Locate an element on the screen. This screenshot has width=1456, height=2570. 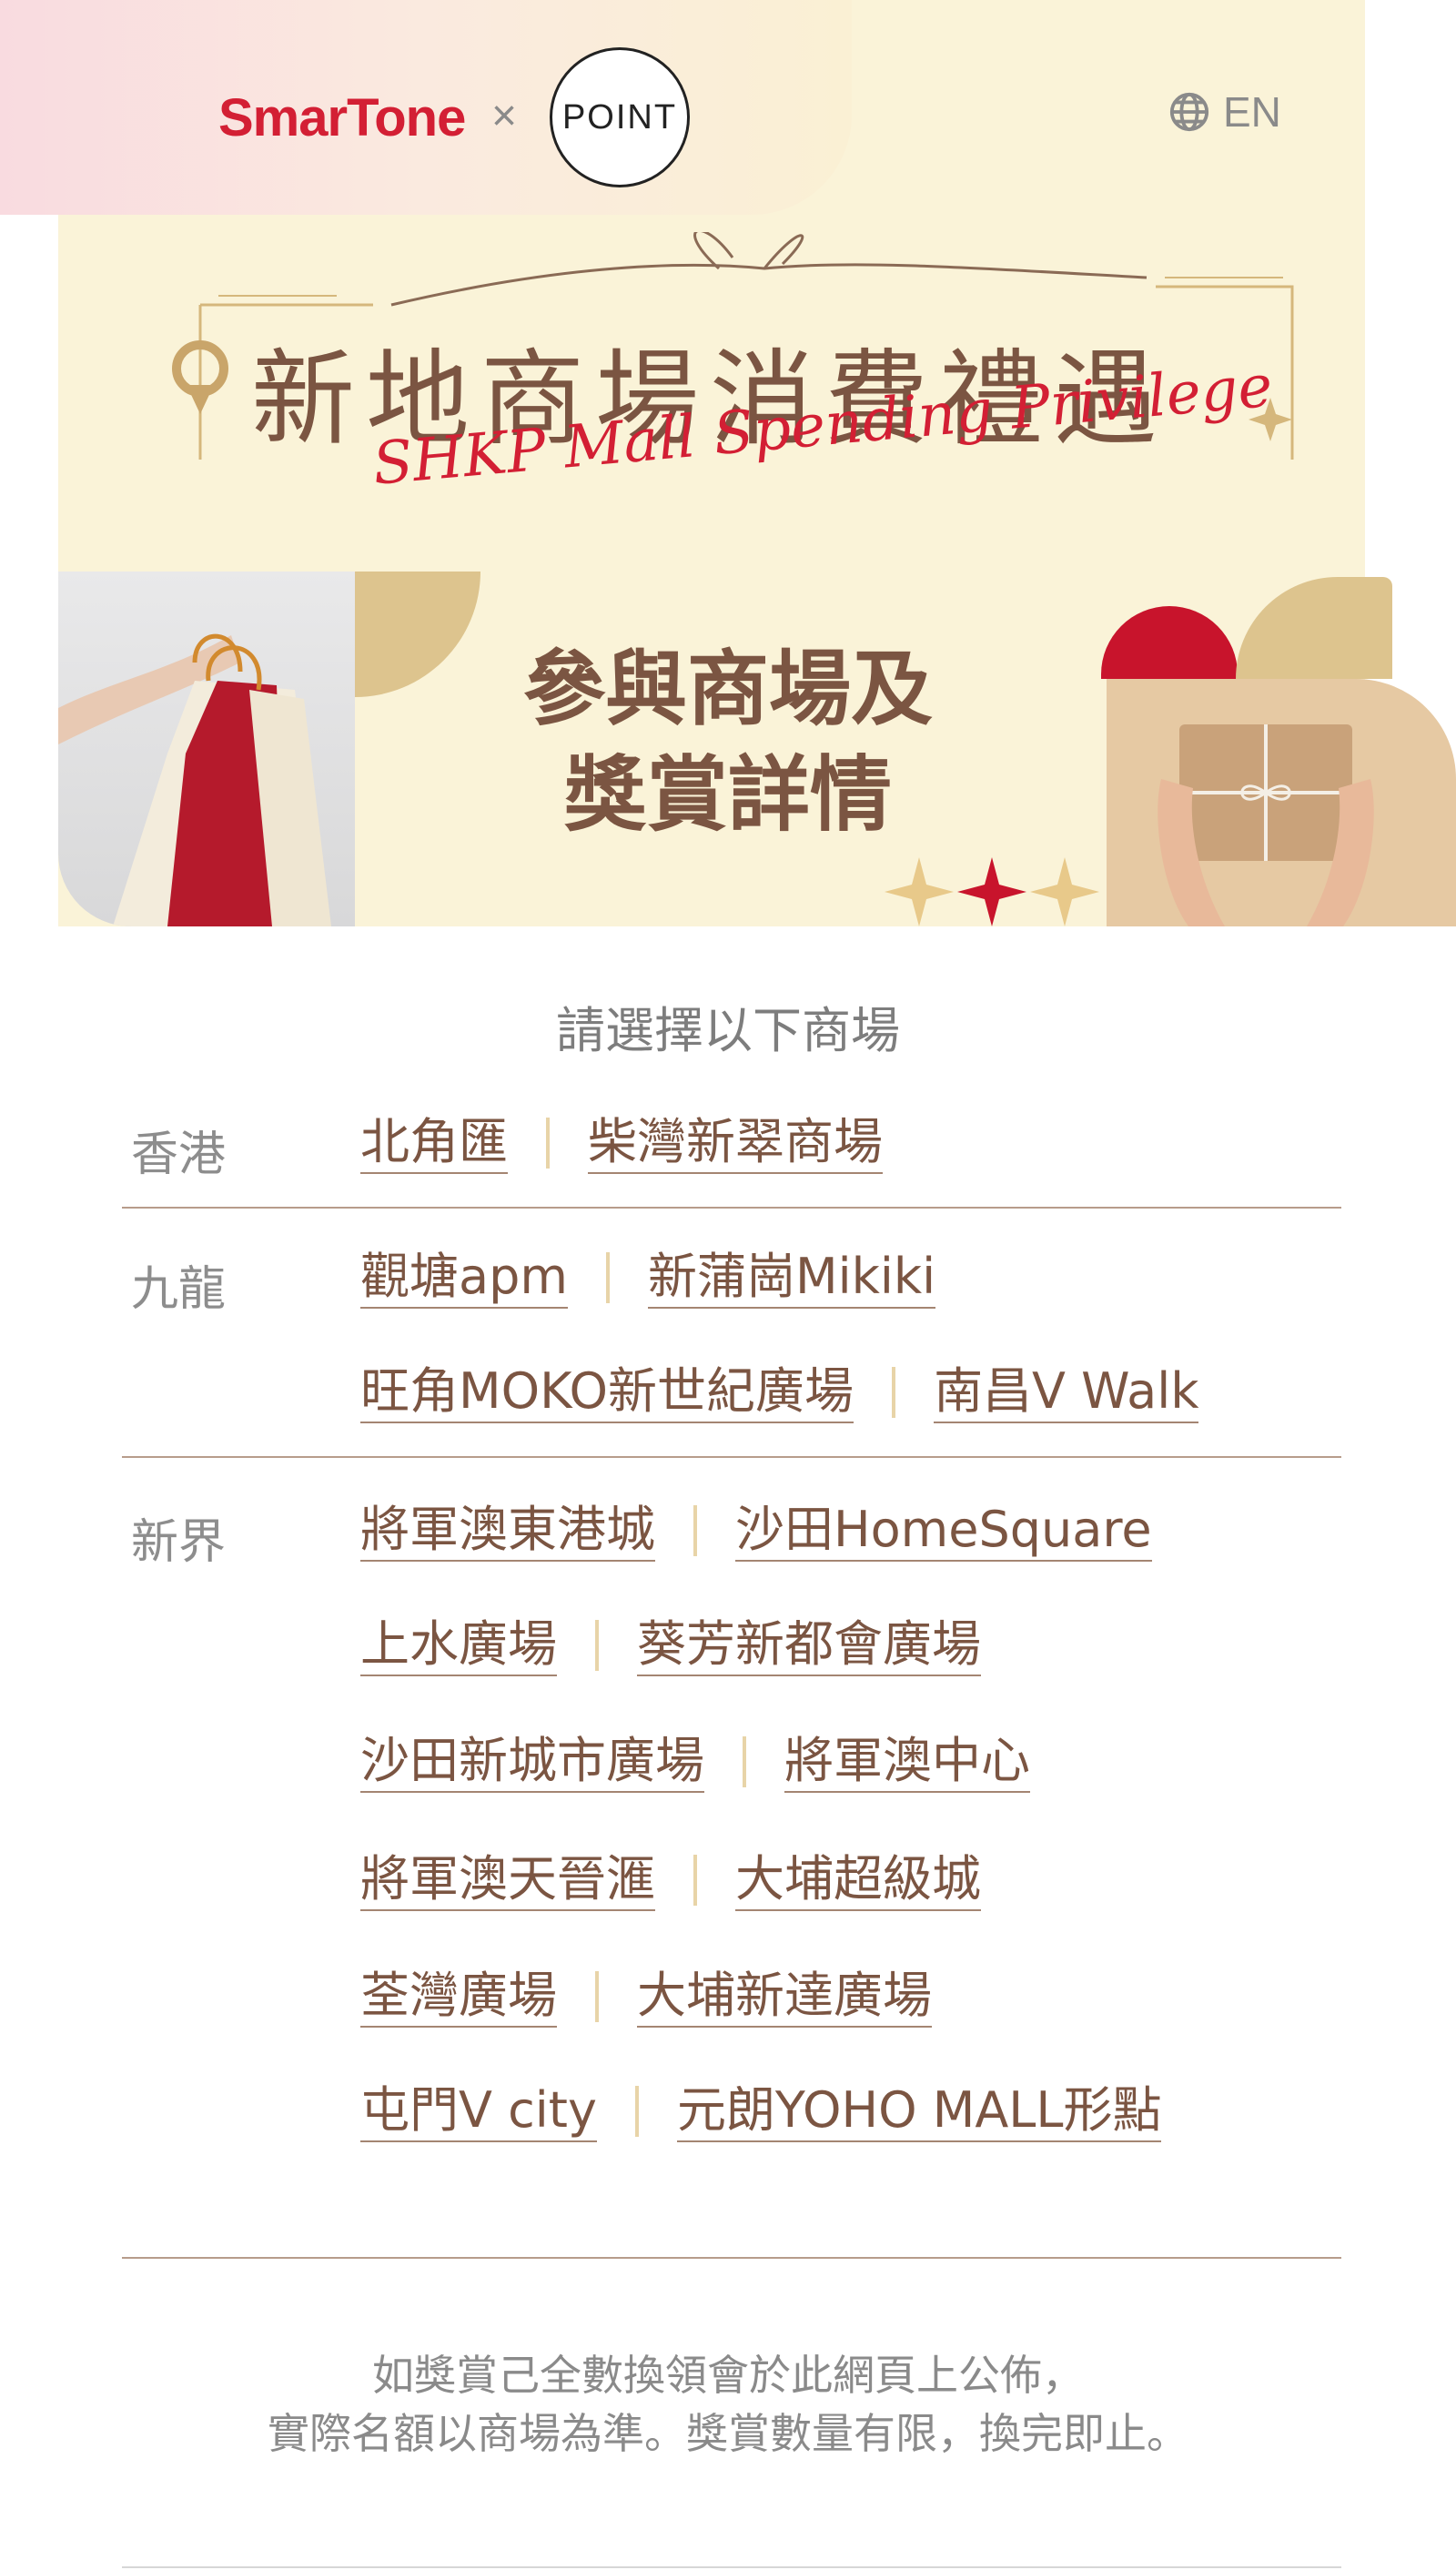
smartone-logo: SmarTone is located at coordinates (342, 118).